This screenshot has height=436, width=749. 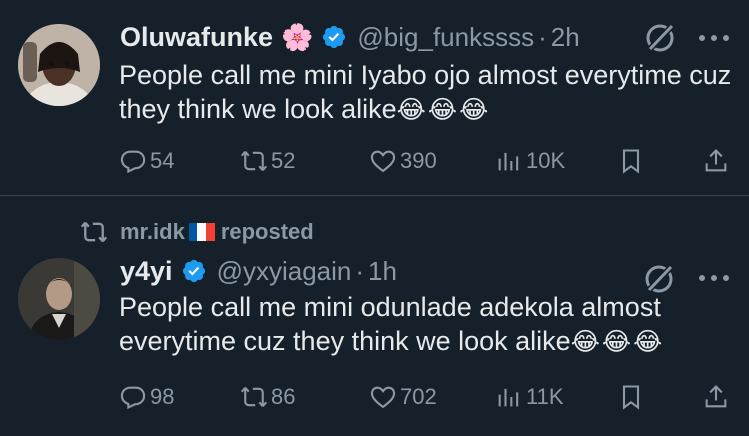 What do you see at coordinates (546, 160) in the screenshot?
I see `view-count: 10K` at bounding box center [546, 160].